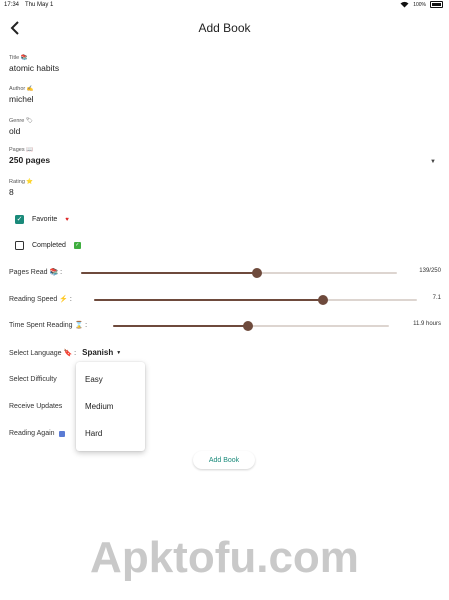 The image size is (449, 600). I want to click on completed-row: Completed ✓, so click(48, 245).